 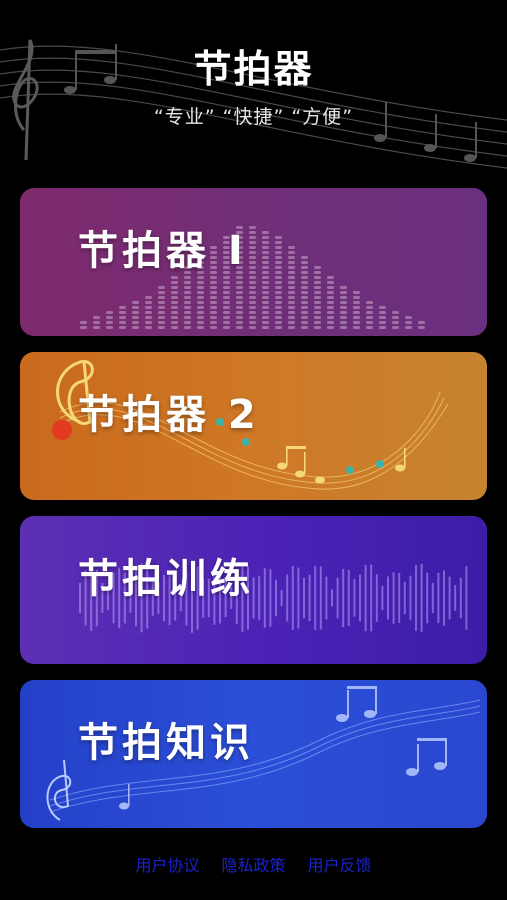 What do you see at coordinates (167, 864) in the screenshot?
I see `user-agreement-link: 用户协议` at bounding box center [167, 864].